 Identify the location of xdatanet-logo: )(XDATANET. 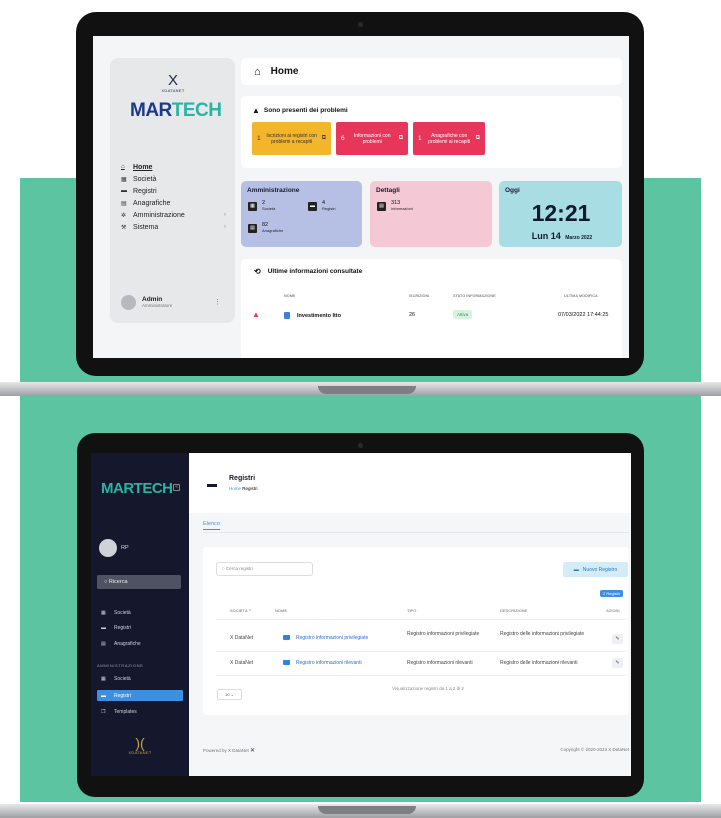
(140, 745).